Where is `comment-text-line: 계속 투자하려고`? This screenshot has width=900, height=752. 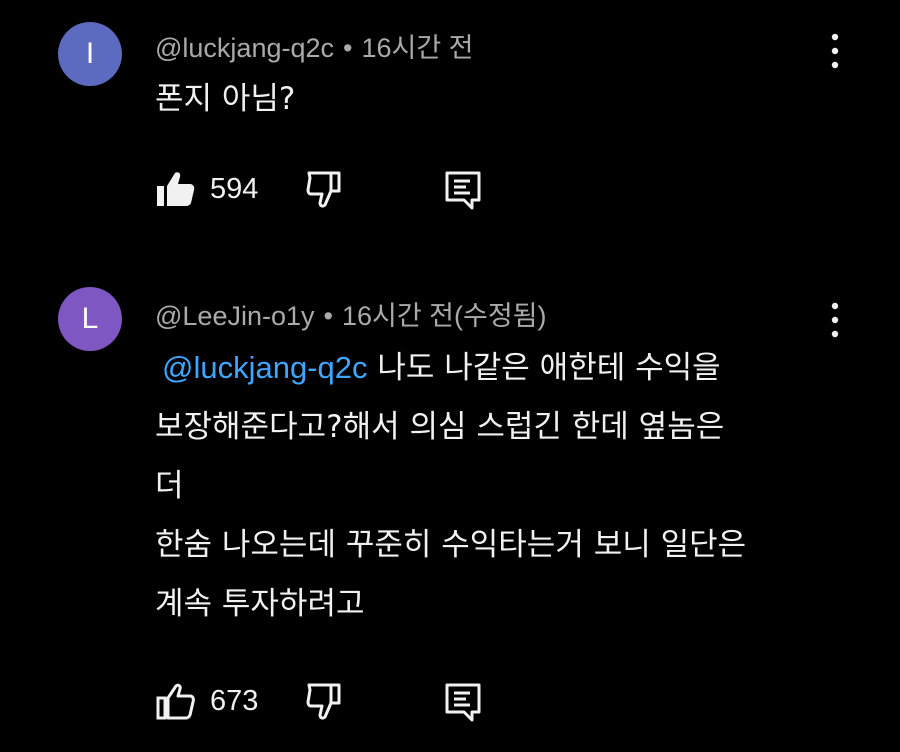
comment-text-line: 계속 투자하려고 is located at coordinates (260, 604).